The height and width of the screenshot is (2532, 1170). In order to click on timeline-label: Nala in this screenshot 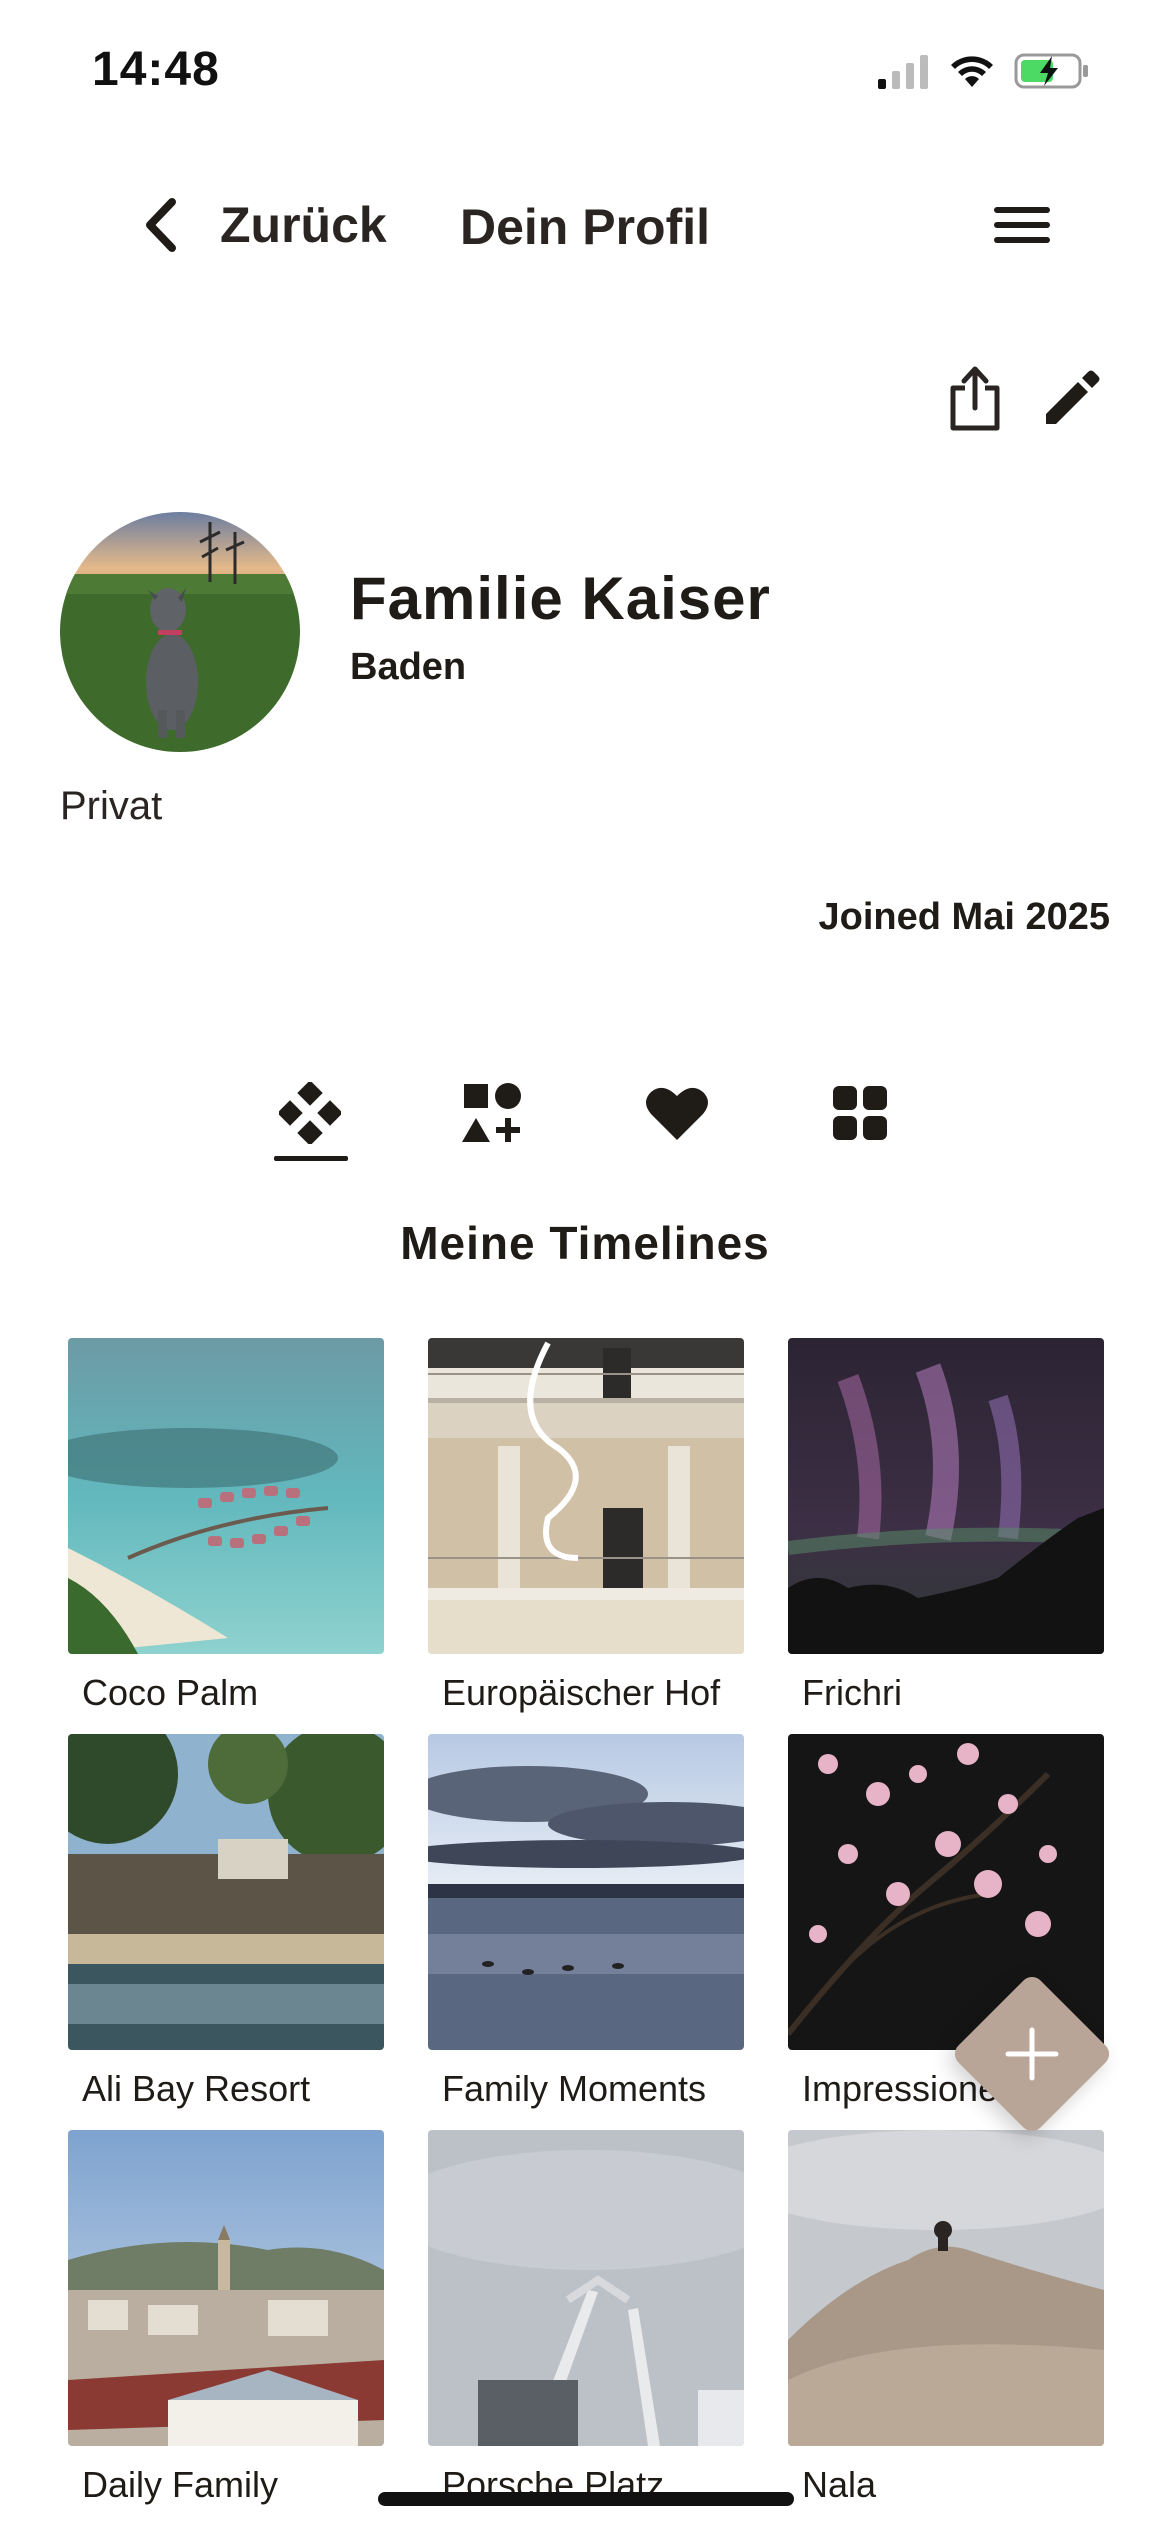, I will do `click(839, 2484)`.